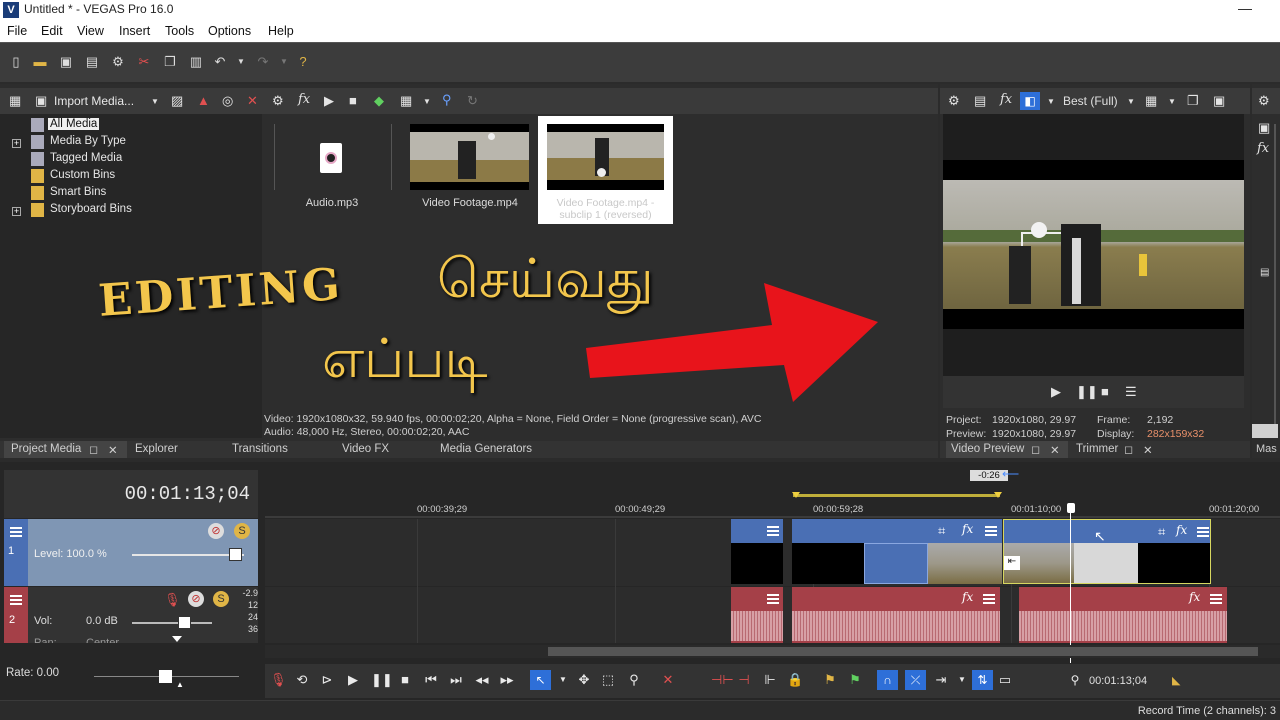 Image resolution: width=1280 pixels, height=720 pixels. What do you see at coordinates (1172, 102) in the screenshot?
I see `overlays-dropdown-icon: ▼` at bounding box center [1172, 102].